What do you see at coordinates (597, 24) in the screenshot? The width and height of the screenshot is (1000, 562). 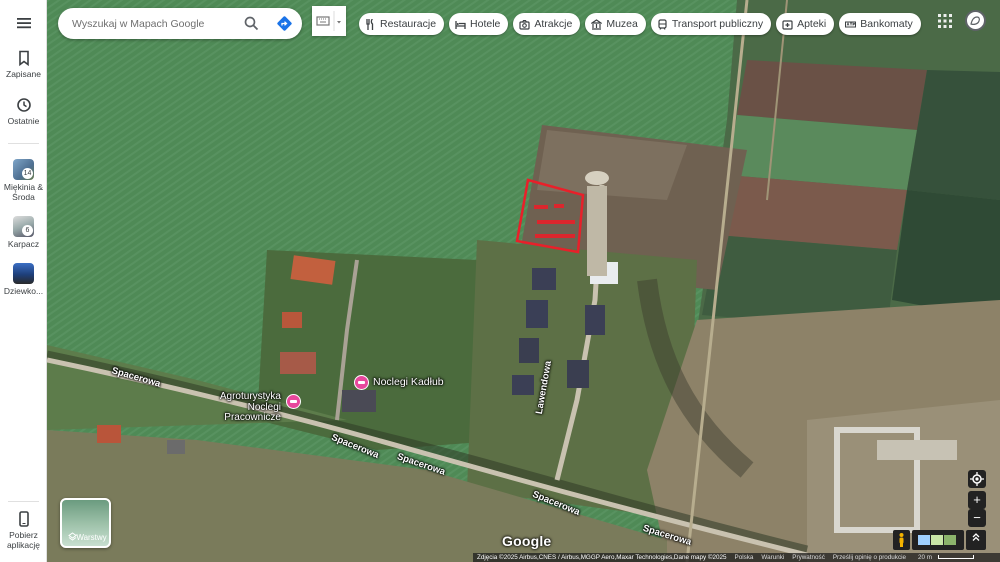 I see `museum-icon` at bounding box center [597, 24].